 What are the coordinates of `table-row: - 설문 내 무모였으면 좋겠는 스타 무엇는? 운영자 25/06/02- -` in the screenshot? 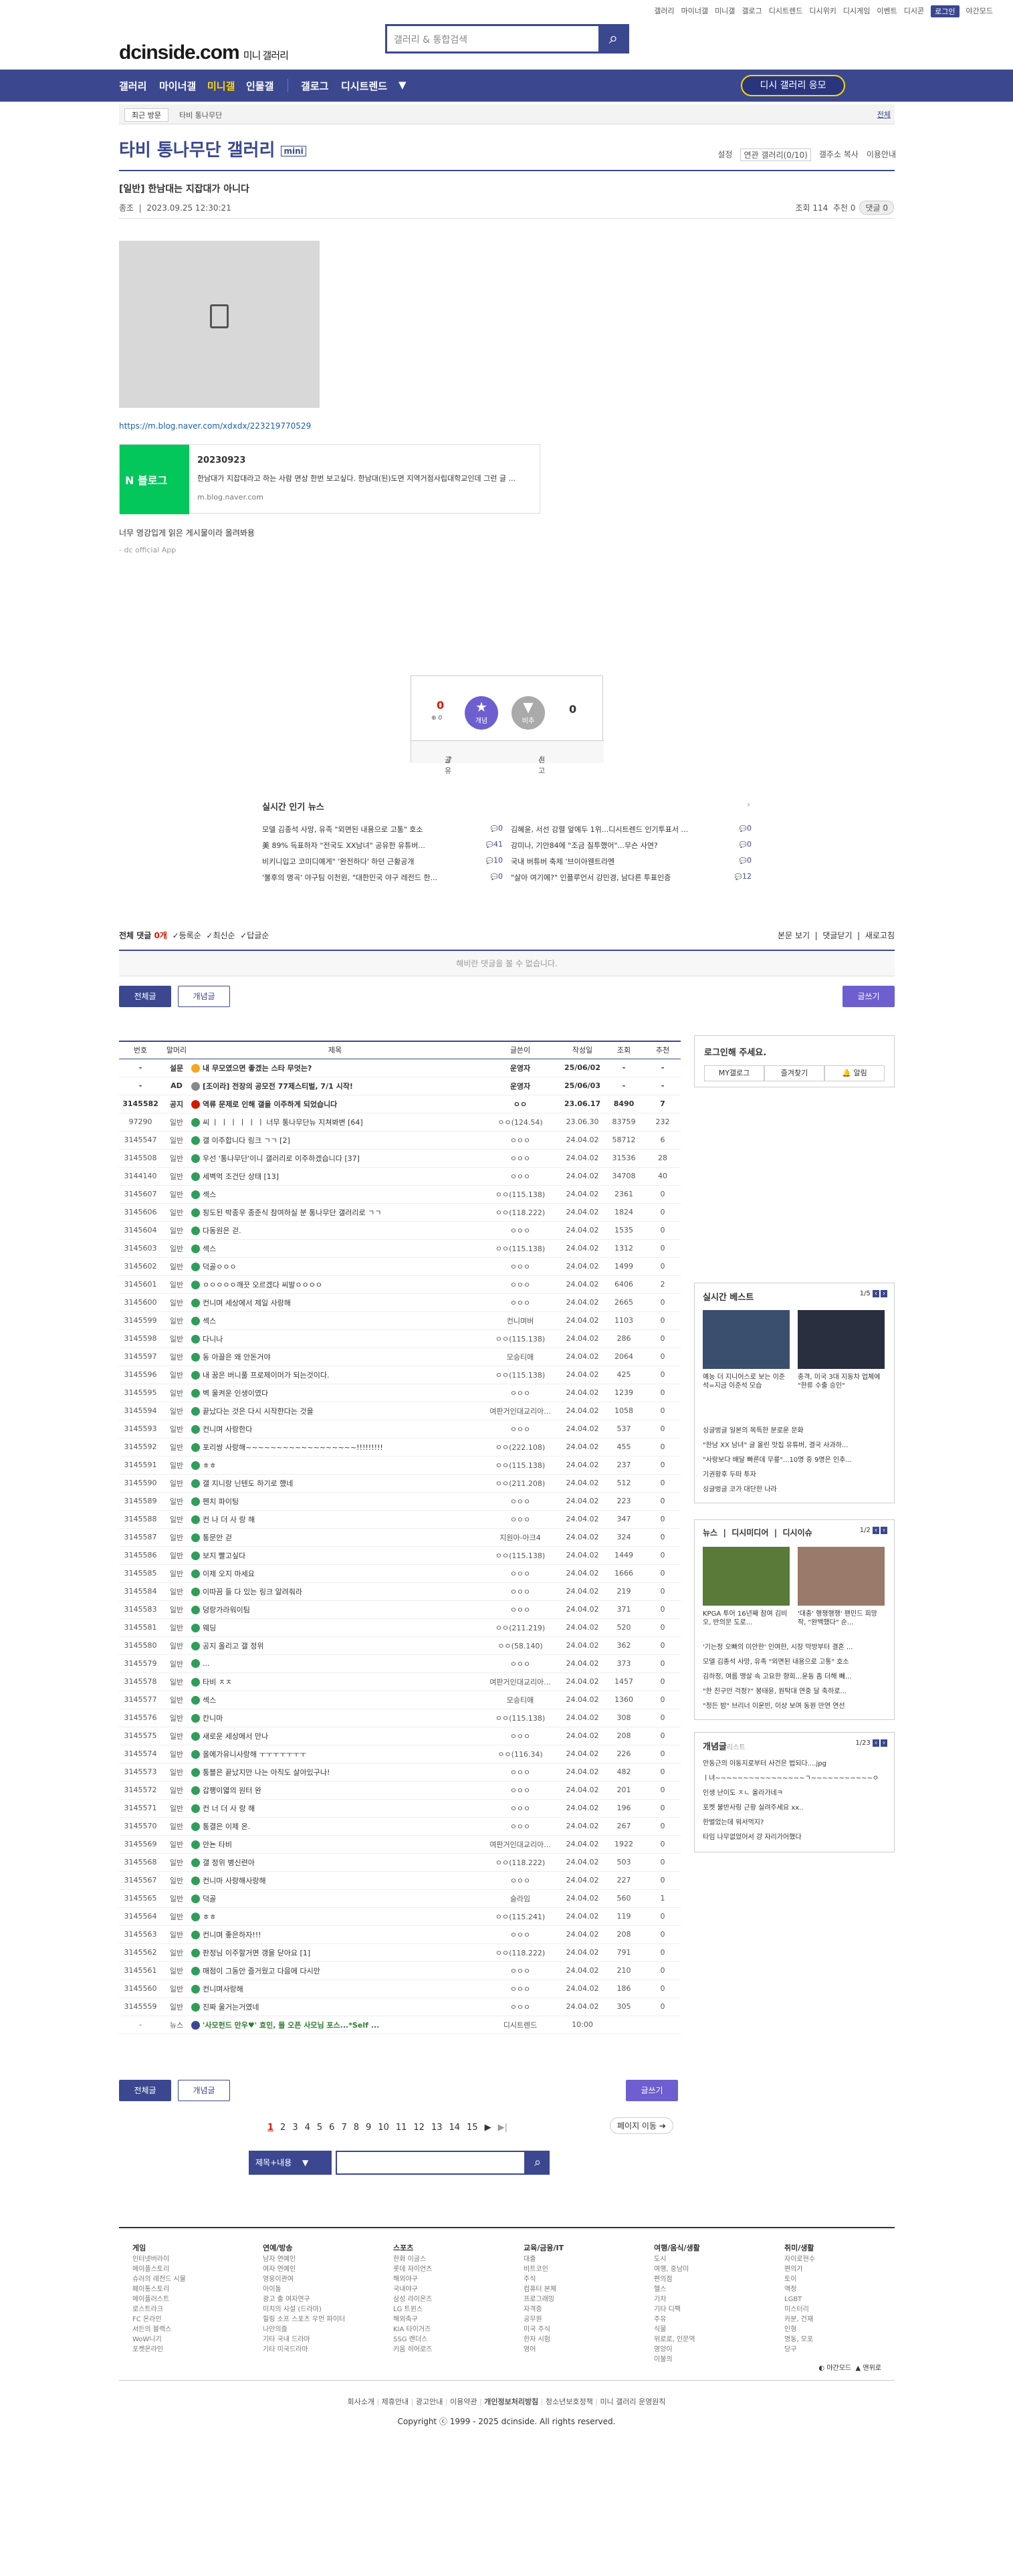 It's located at (400, 1068).